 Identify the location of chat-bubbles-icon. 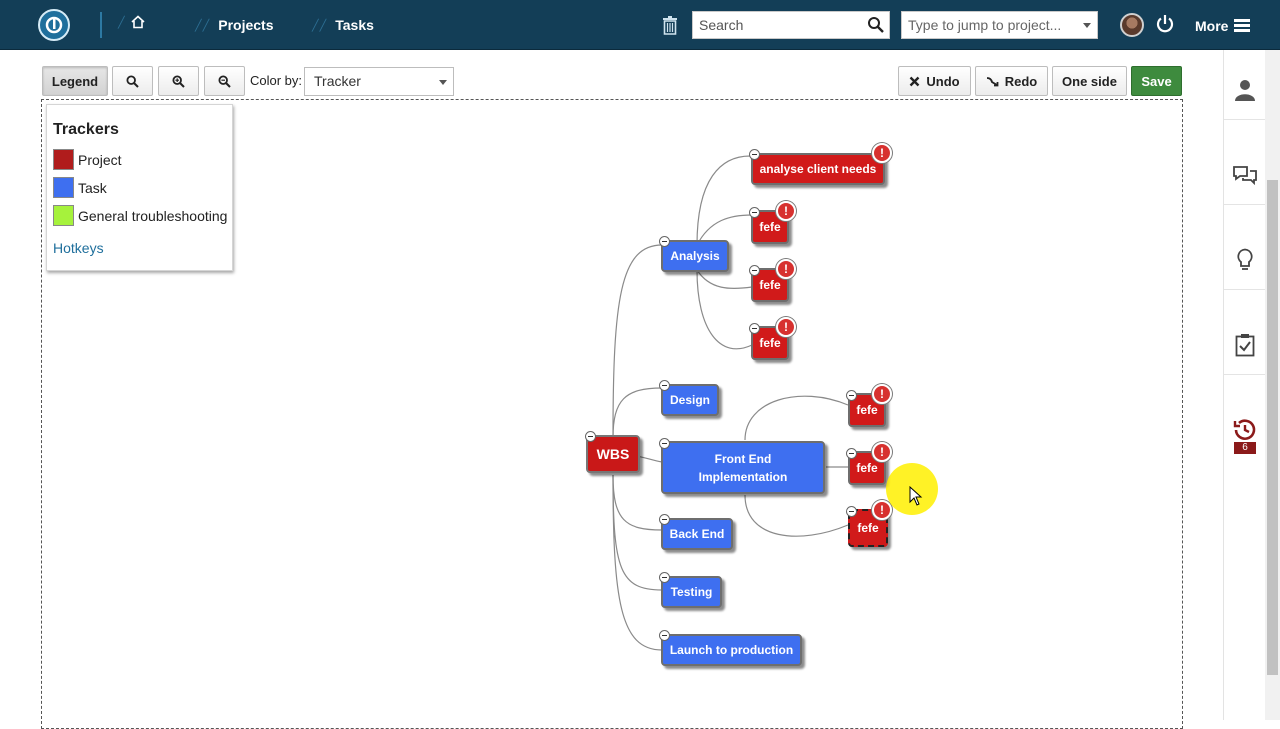
(1245, 175).